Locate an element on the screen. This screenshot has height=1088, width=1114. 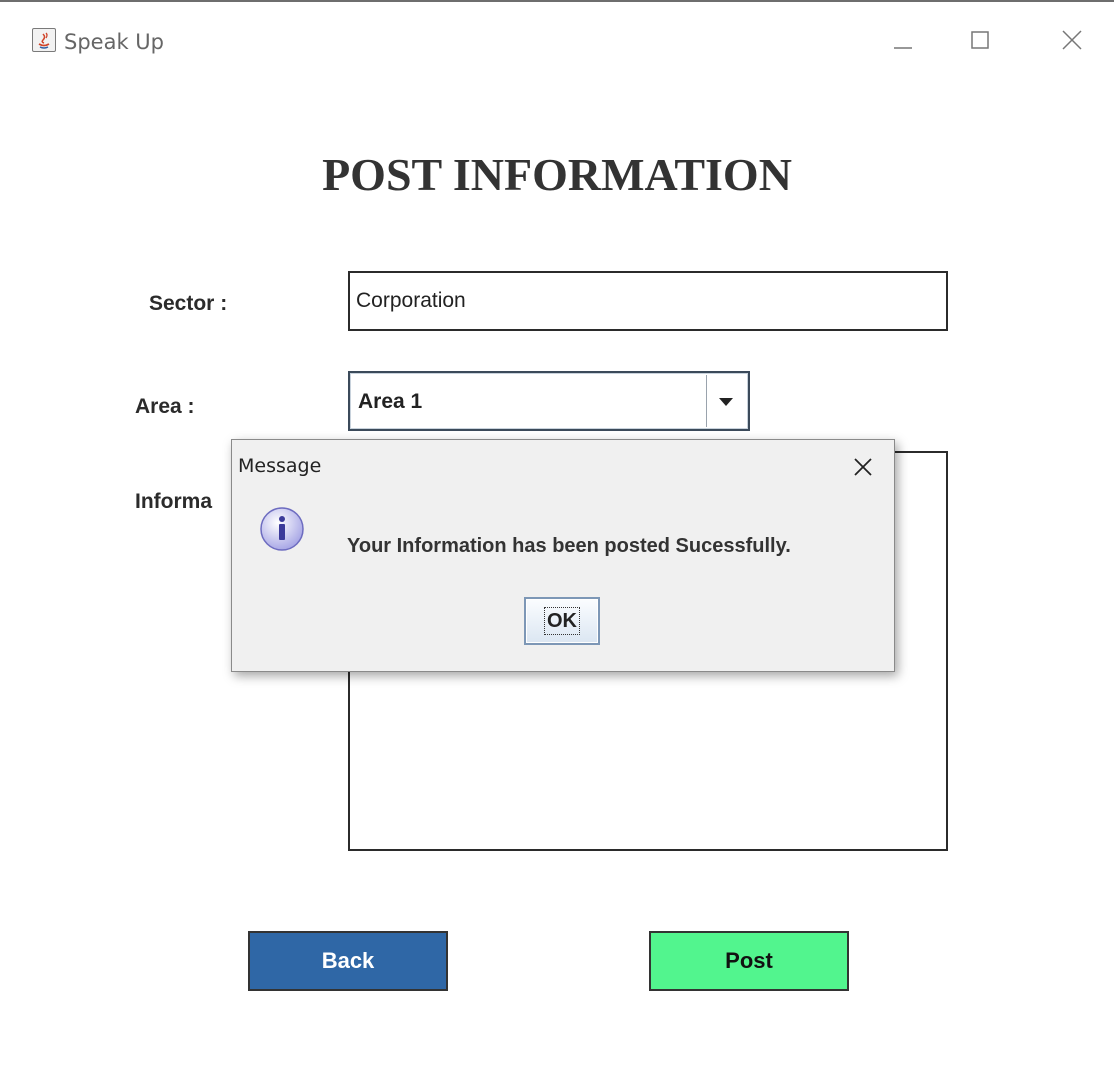
information-label: Informa is located at coordinates (174, 501).